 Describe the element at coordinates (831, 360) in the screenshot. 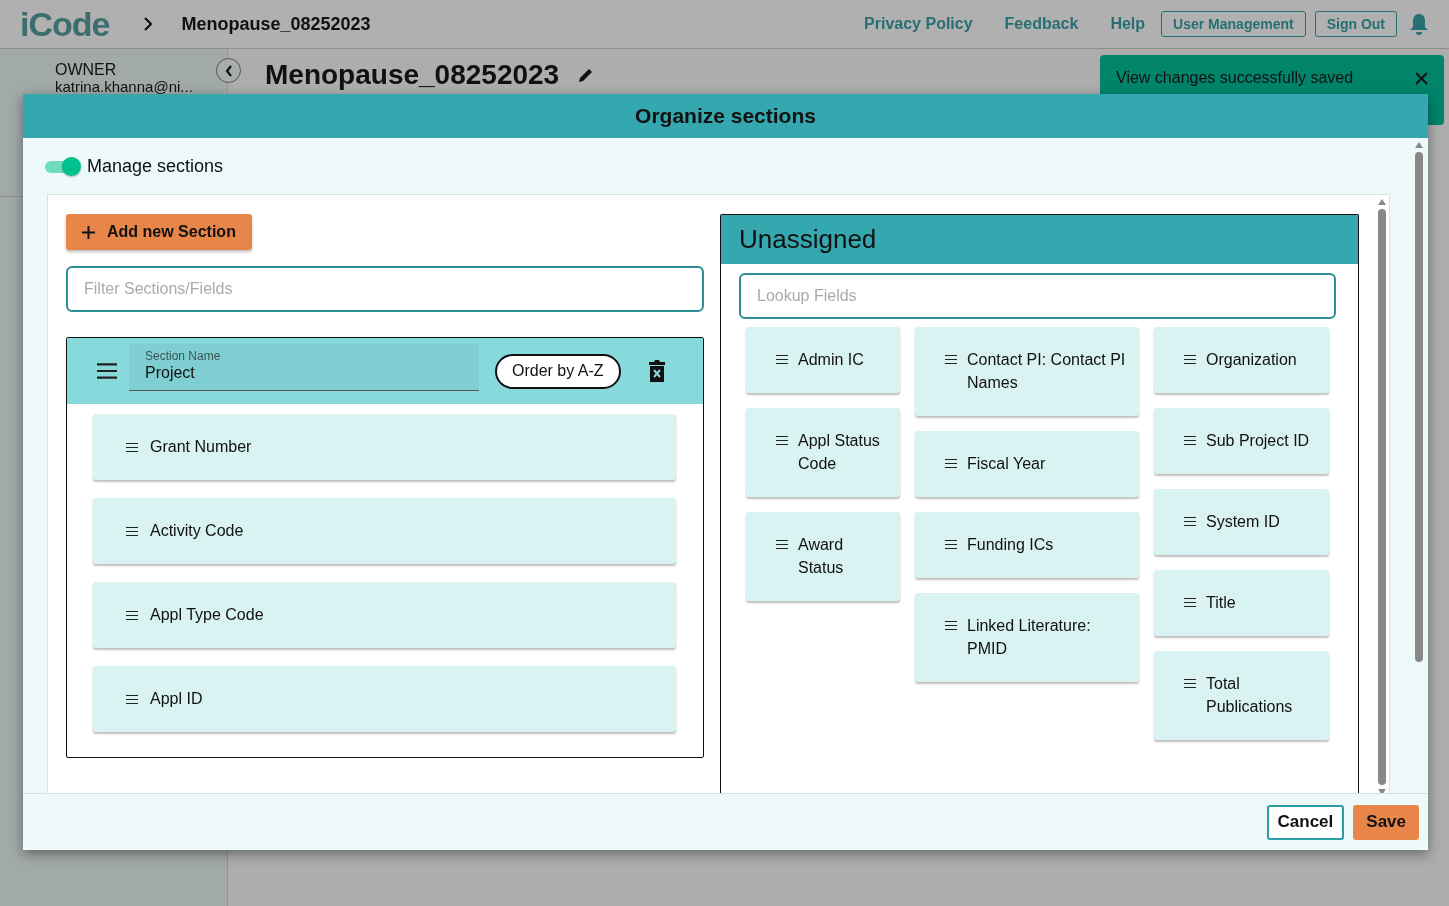

I see `field-label: Admin IC` at that location.